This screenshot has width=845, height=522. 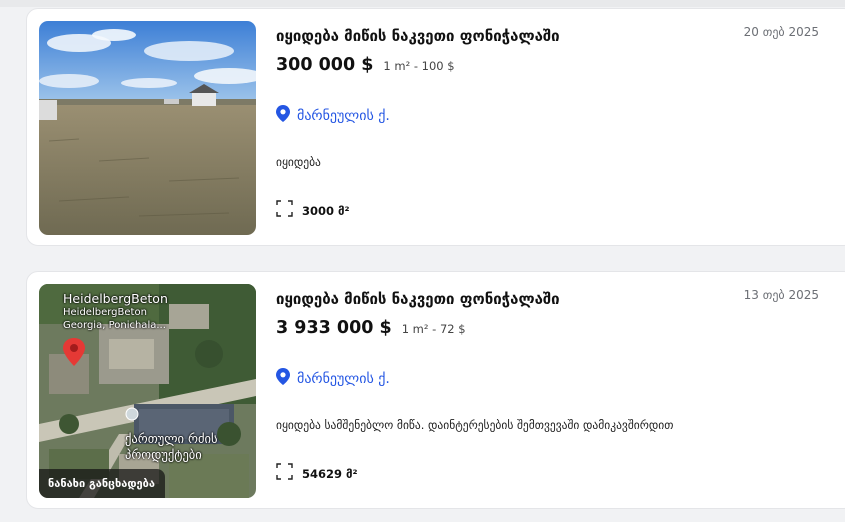 What do you see at coordinates (433, 329) in the screenshot?
I see `price-per-m2: 1 m² - 72 $` at bounding box center [433, 329].